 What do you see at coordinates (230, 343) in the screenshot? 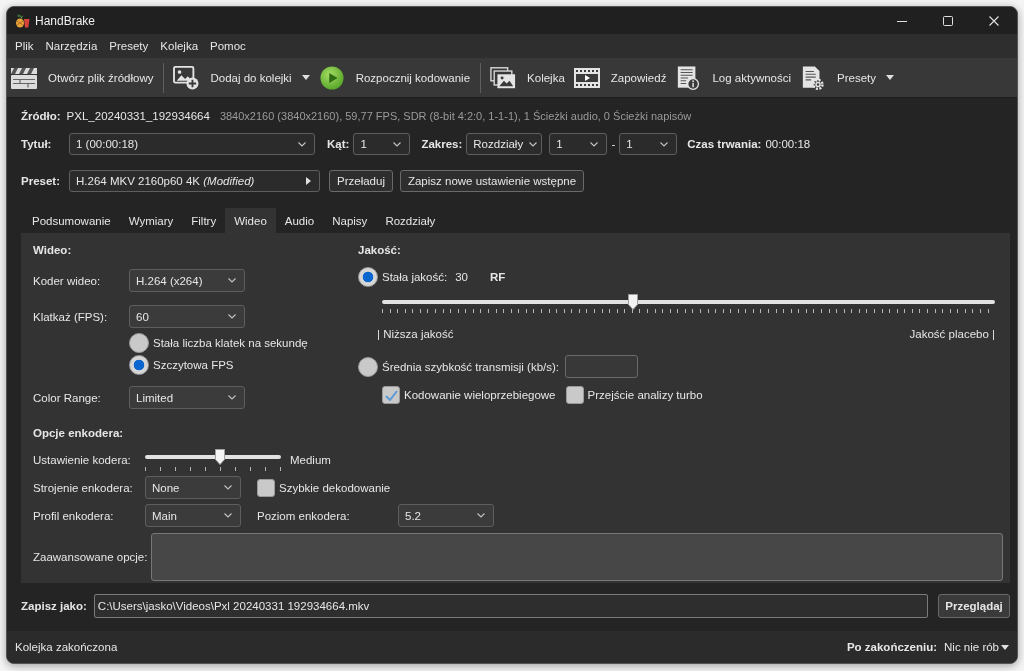
I see `option-label: Stała liczba klatek na sekundę` at bounding box center [230, 343].